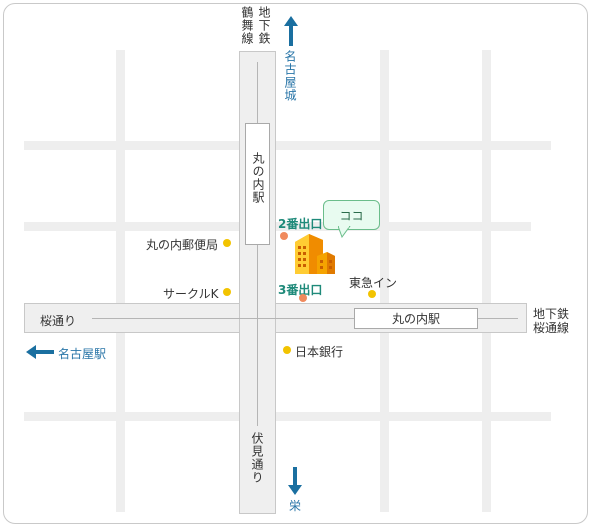 This screenshot has width=591, height=527. What do you see at coordinates (82, 354) in the screenshot?
I see `nagoya-station-label: 名古屋駅` at bounding box center [82, 354].